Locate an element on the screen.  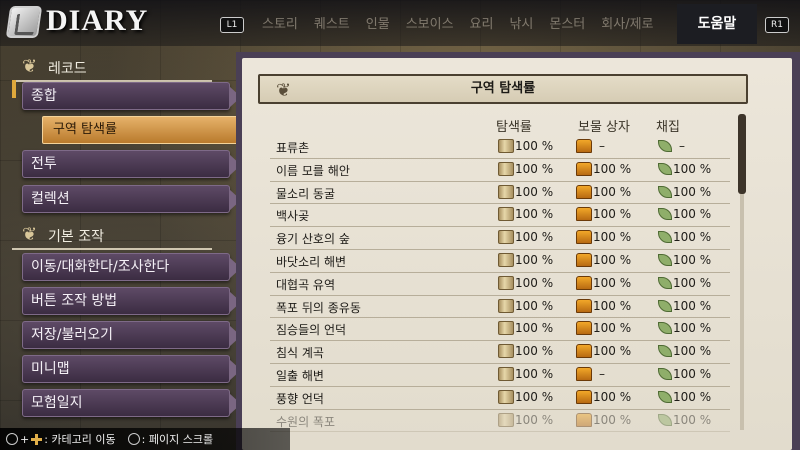
table-row: 바닷소리 해변 100 % 100 % 100 % is located at coordinates (500, 261).